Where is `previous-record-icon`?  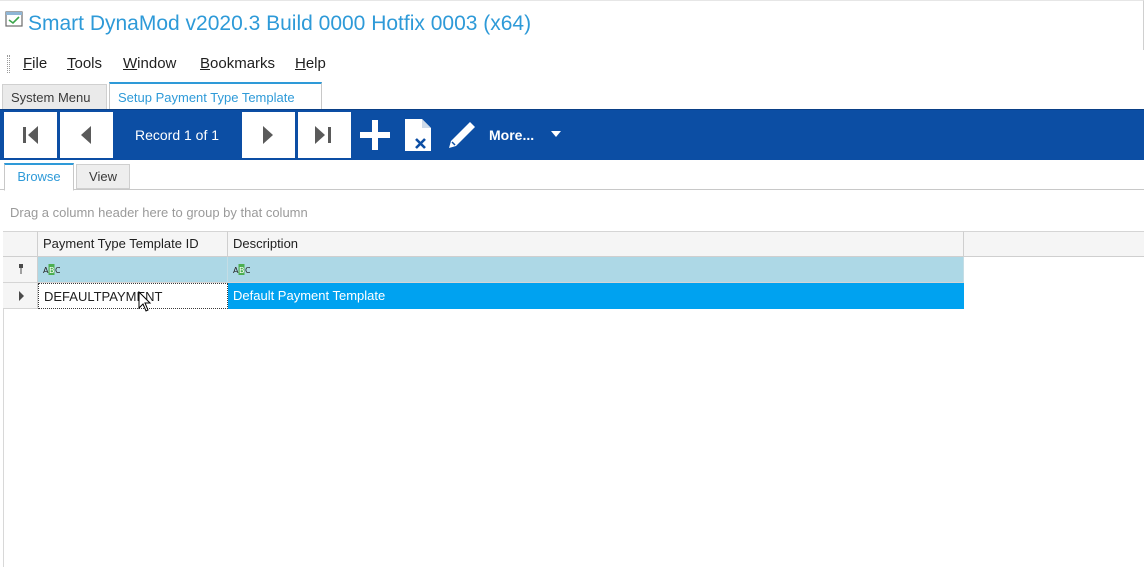 previous-record-icon is located at coordinates (86, 135).